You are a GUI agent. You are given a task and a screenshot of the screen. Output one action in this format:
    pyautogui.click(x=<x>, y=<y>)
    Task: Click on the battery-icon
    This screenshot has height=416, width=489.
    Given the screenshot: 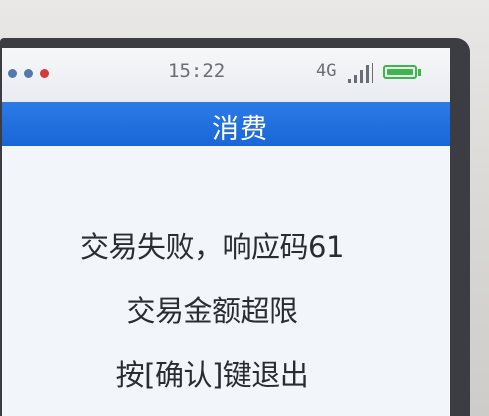 What is the action you would take?
    pyautogui.click(x=400, y=72)
    